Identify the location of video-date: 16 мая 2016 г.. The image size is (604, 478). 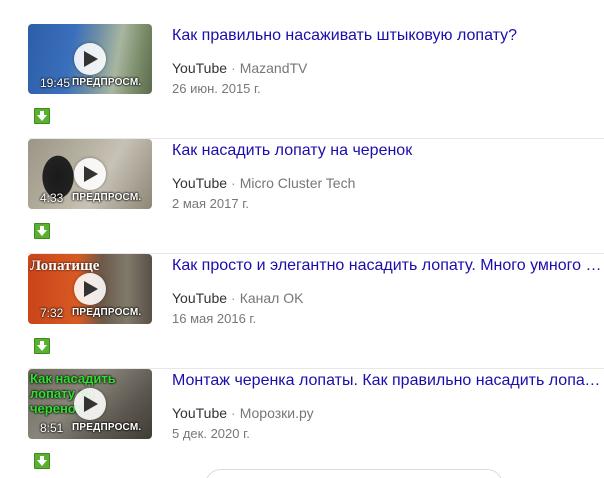
(214, 318).